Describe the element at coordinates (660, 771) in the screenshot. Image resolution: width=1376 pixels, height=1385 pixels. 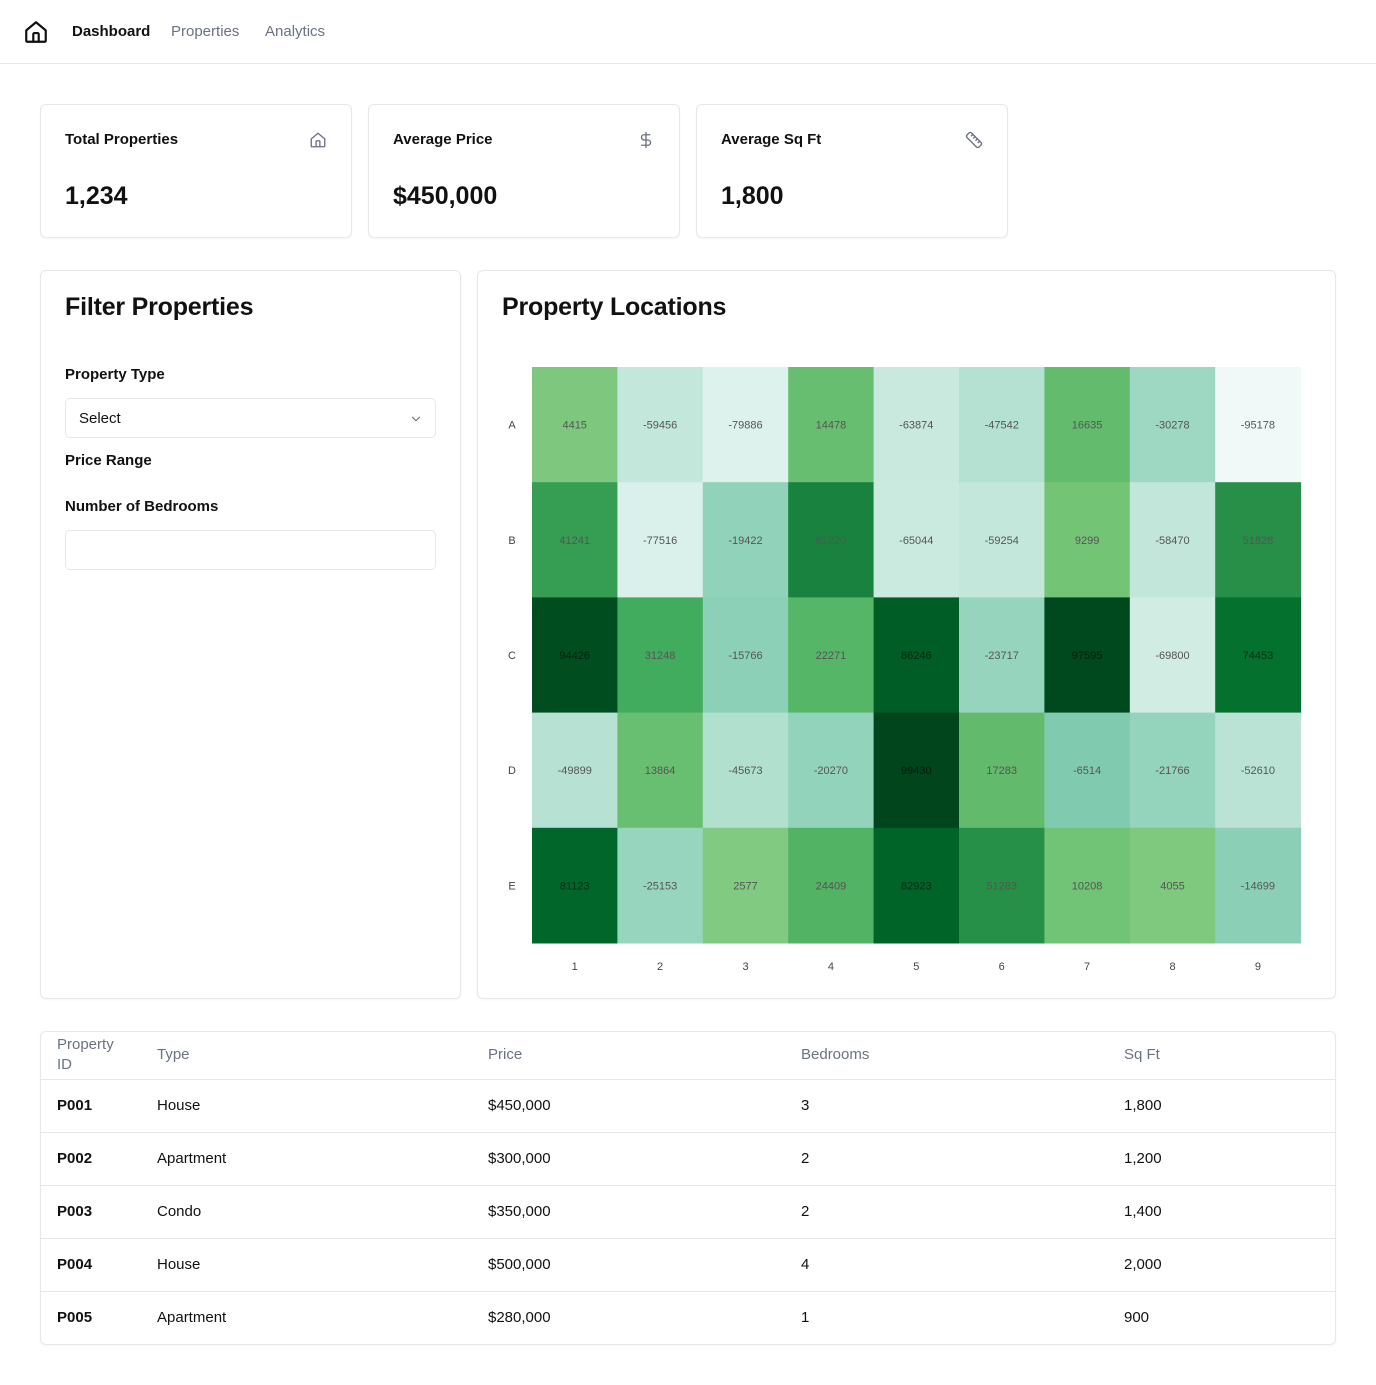
I see `heatmap-cell-label: 13864` at that location.